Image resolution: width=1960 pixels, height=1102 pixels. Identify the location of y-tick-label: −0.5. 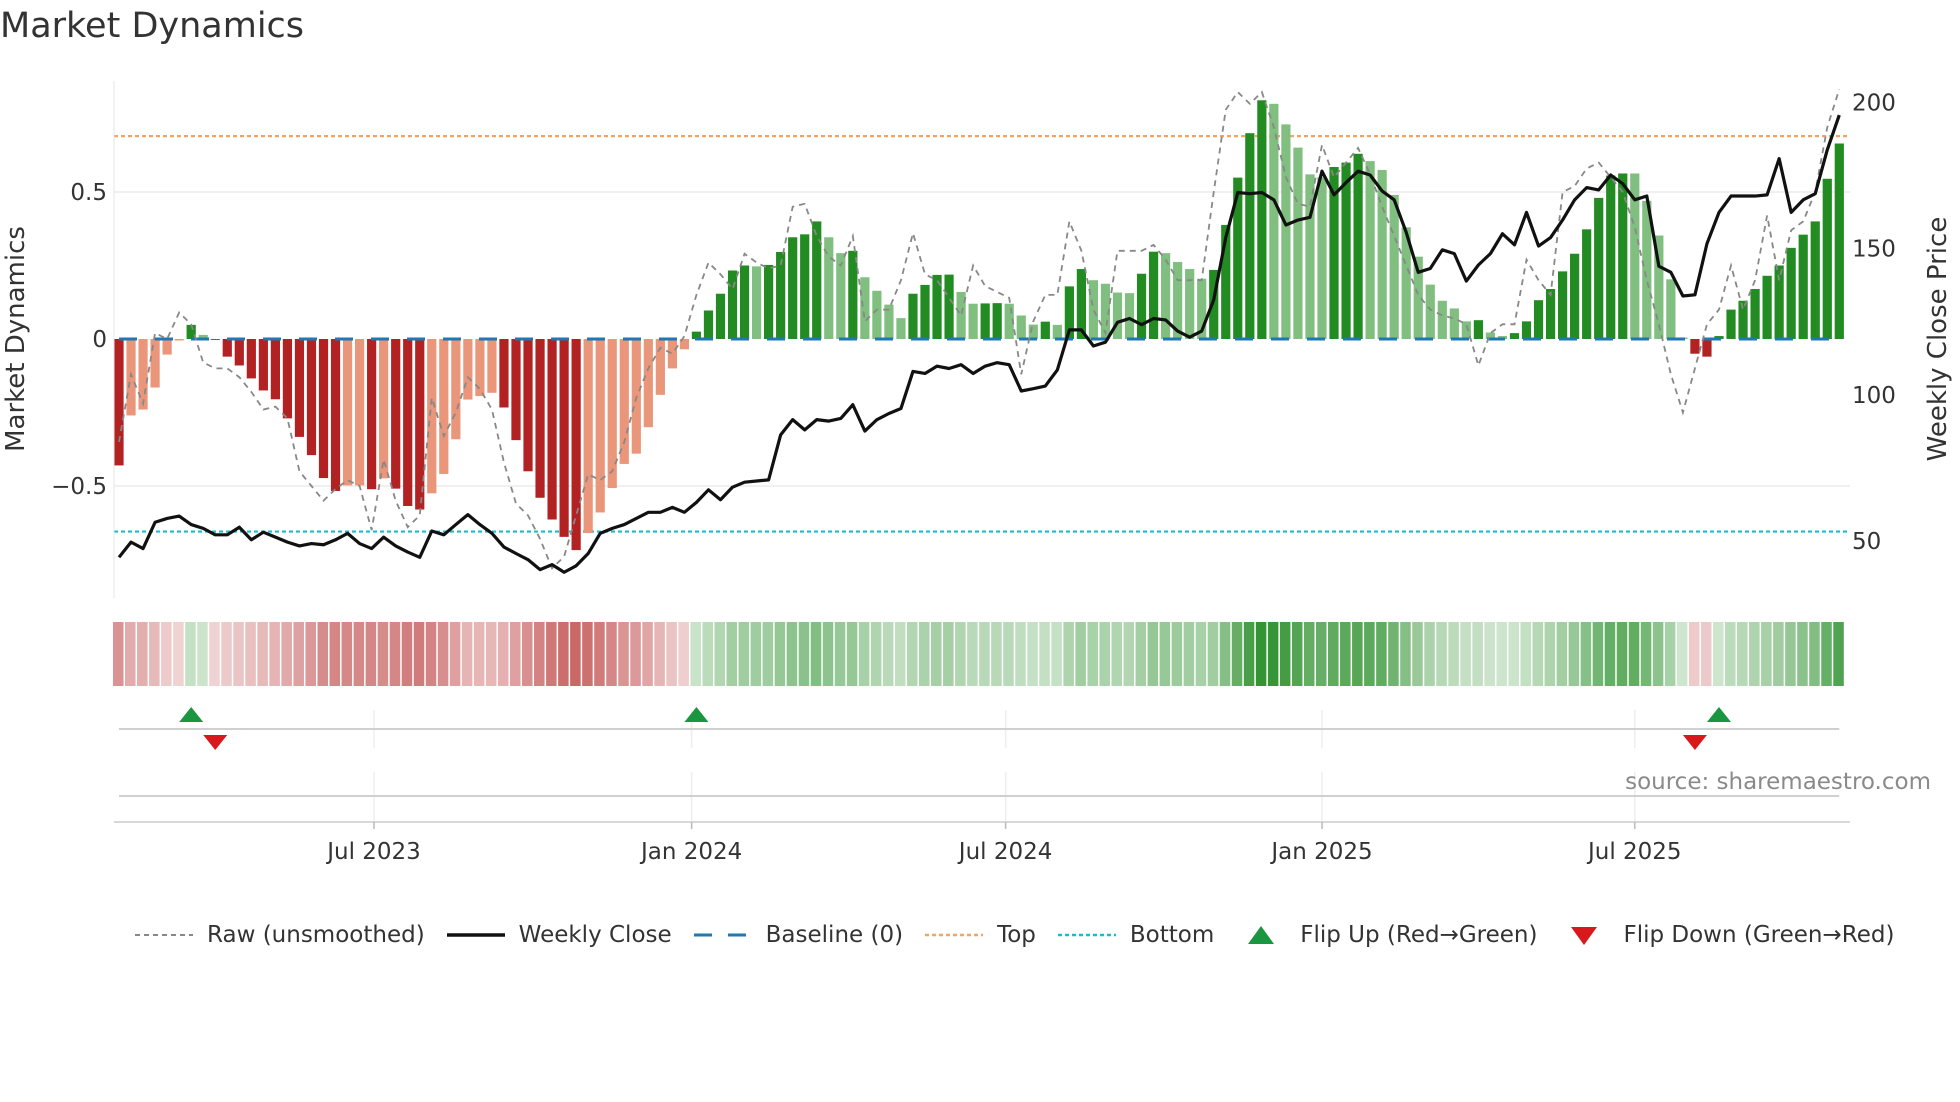
(79, 487).